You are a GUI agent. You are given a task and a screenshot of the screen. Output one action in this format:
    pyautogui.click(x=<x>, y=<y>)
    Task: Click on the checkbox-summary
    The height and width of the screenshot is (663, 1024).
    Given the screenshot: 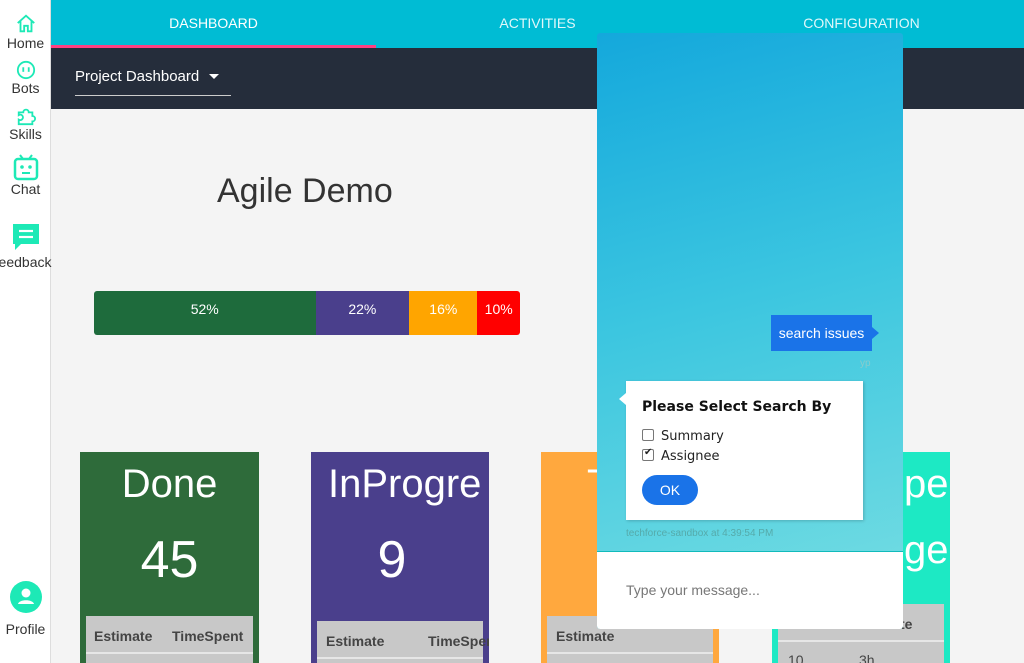 What is the action you would take?
    pyautogui.click(x=648, y=435)
    